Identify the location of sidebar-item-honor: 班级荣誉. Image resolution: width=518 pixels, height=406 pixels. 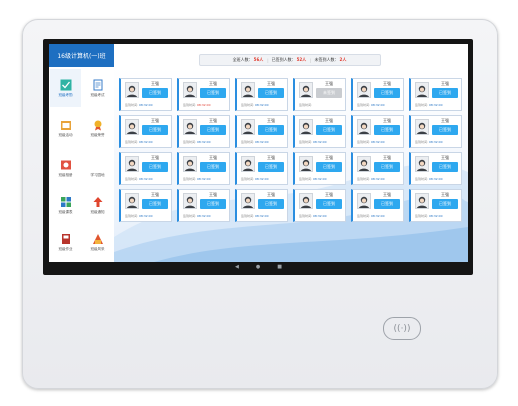
(97, 128).